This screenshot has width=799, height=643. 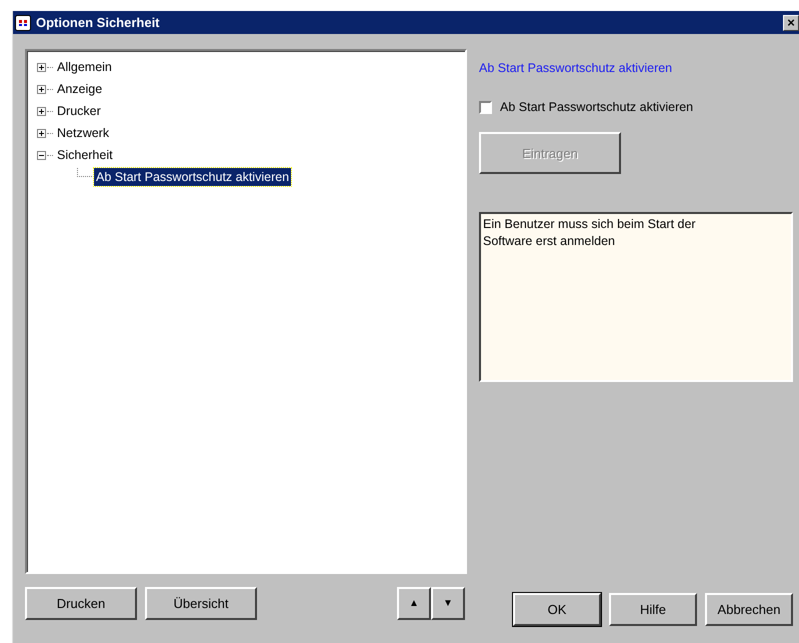 I want to click on tree-item: Drucker, so click(x=79, y=111).